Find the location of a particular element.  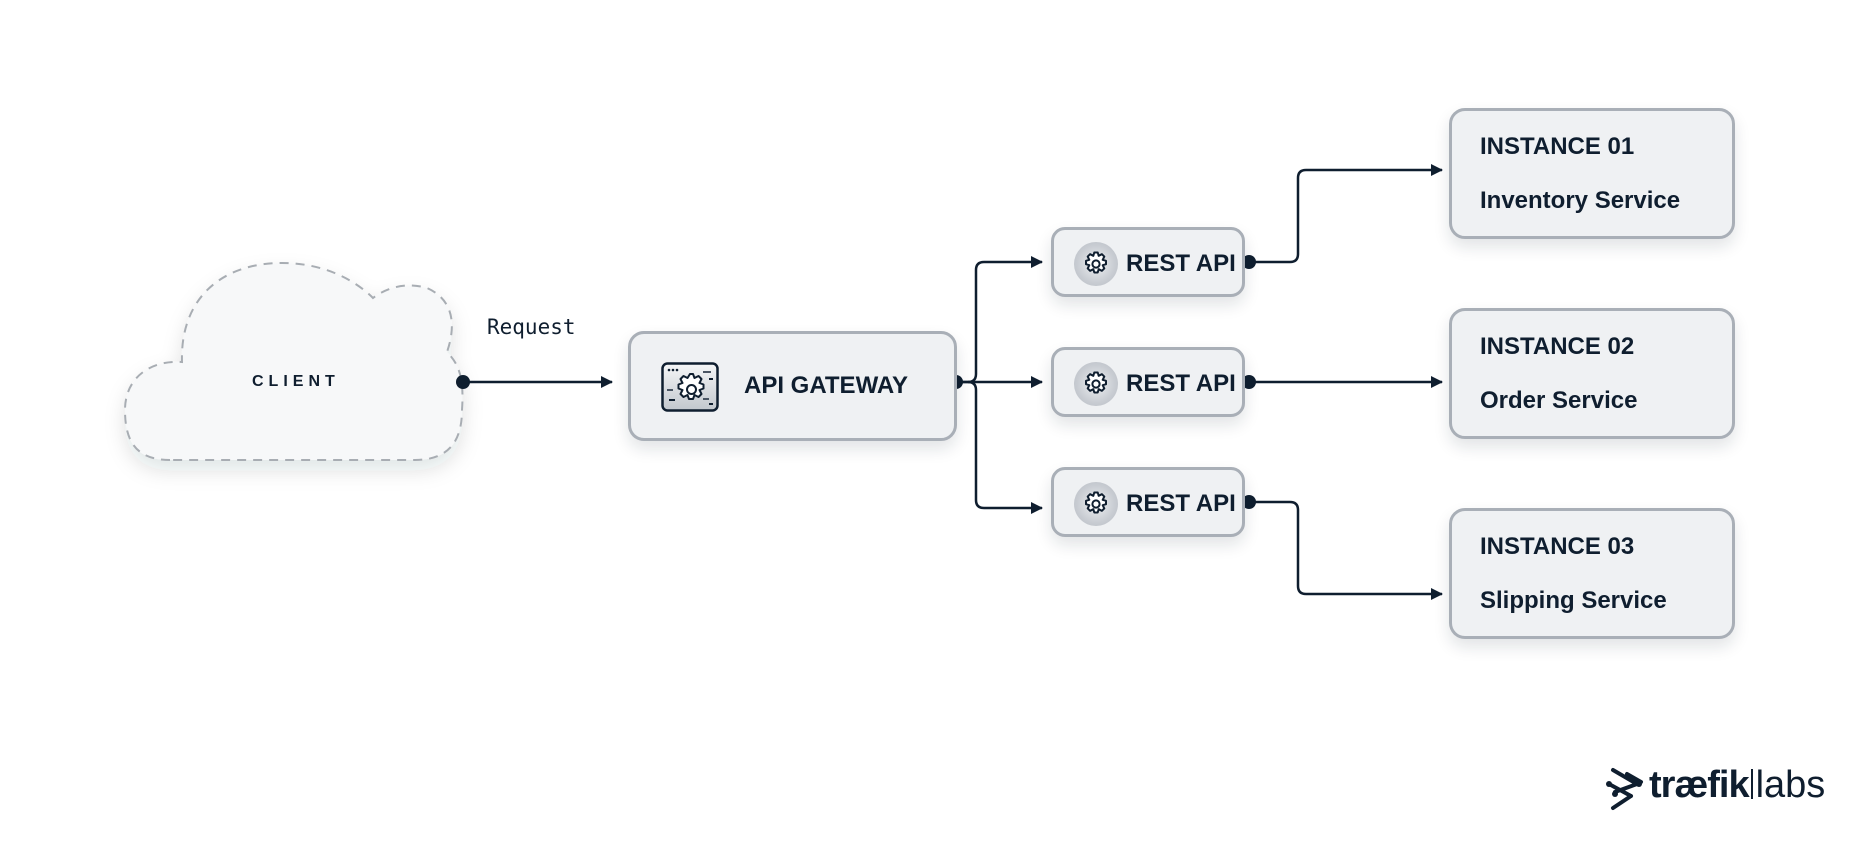

api-gateway-label: API GATEWAY is located at coordinates (826, 385).